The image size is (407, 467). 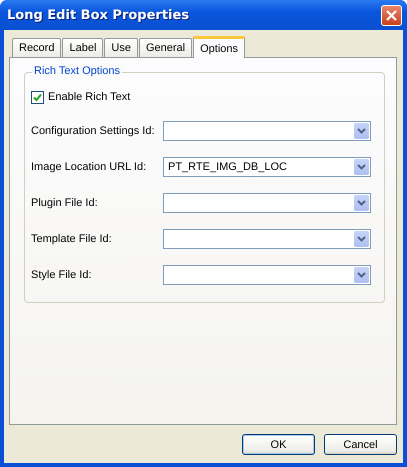 I want to click on close-icon, so click(x=391, y=15).